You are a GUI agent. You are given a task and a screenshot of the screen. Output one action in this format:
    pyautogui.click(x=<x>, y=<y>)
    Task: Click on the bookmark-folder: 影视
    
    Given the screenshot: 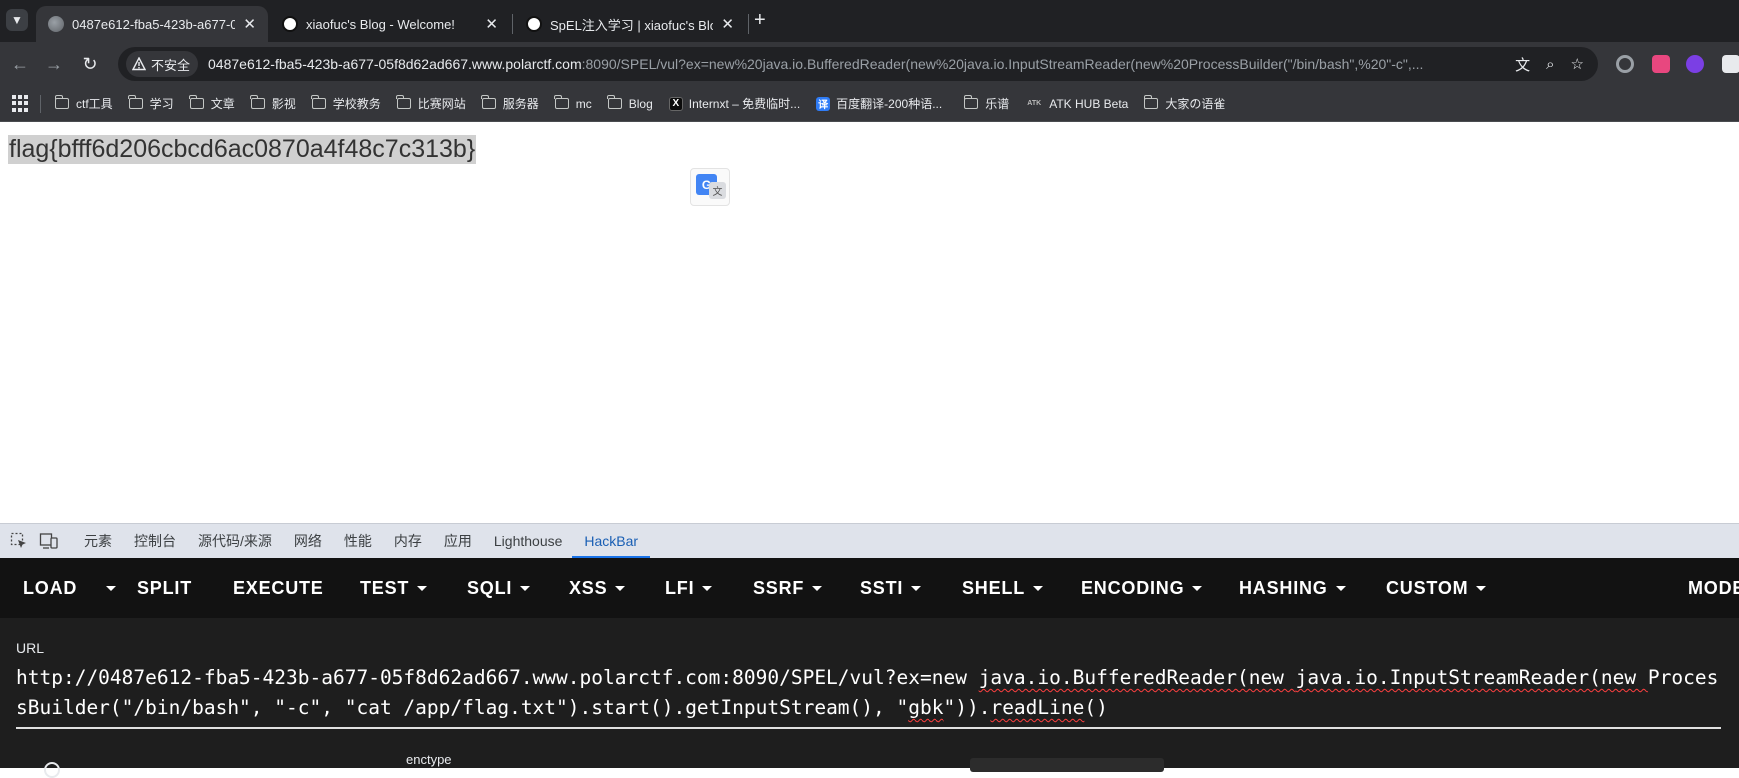 What is the action you would take?
    pyautogui.click(x=273, y=103)
    